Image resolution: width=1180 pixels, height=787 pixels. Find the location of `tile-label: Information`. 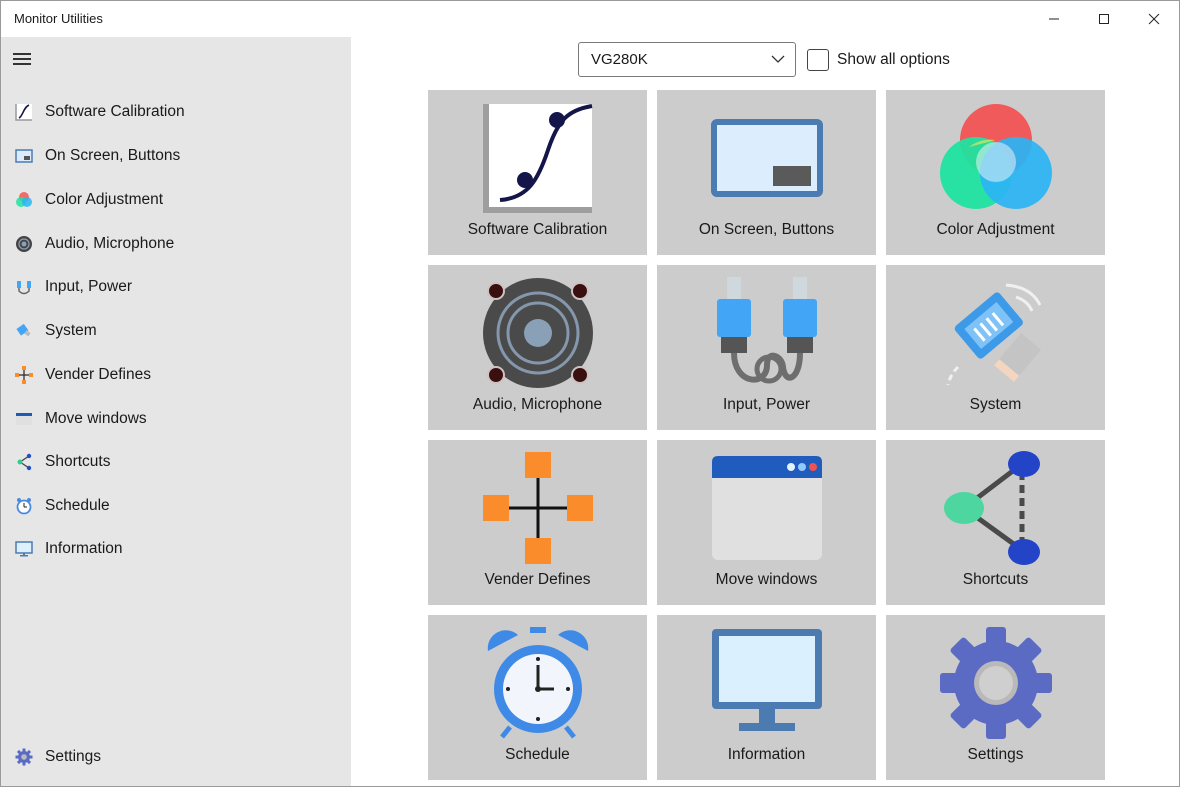

tile-label: Information is located at coordinates (766, 754).